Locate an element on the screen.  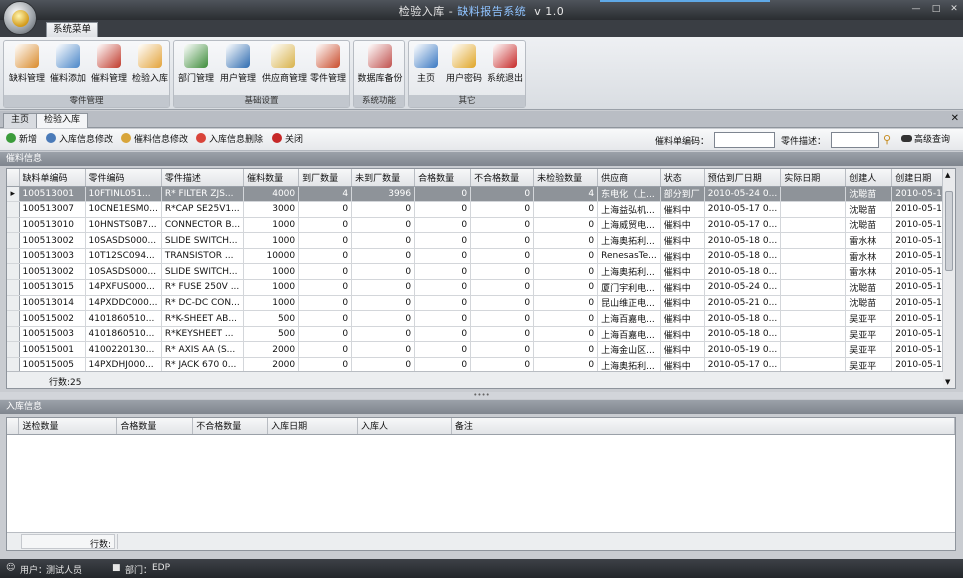
ribbon-button-2-0: 数据库备份 is located at coordinates (380, 69).